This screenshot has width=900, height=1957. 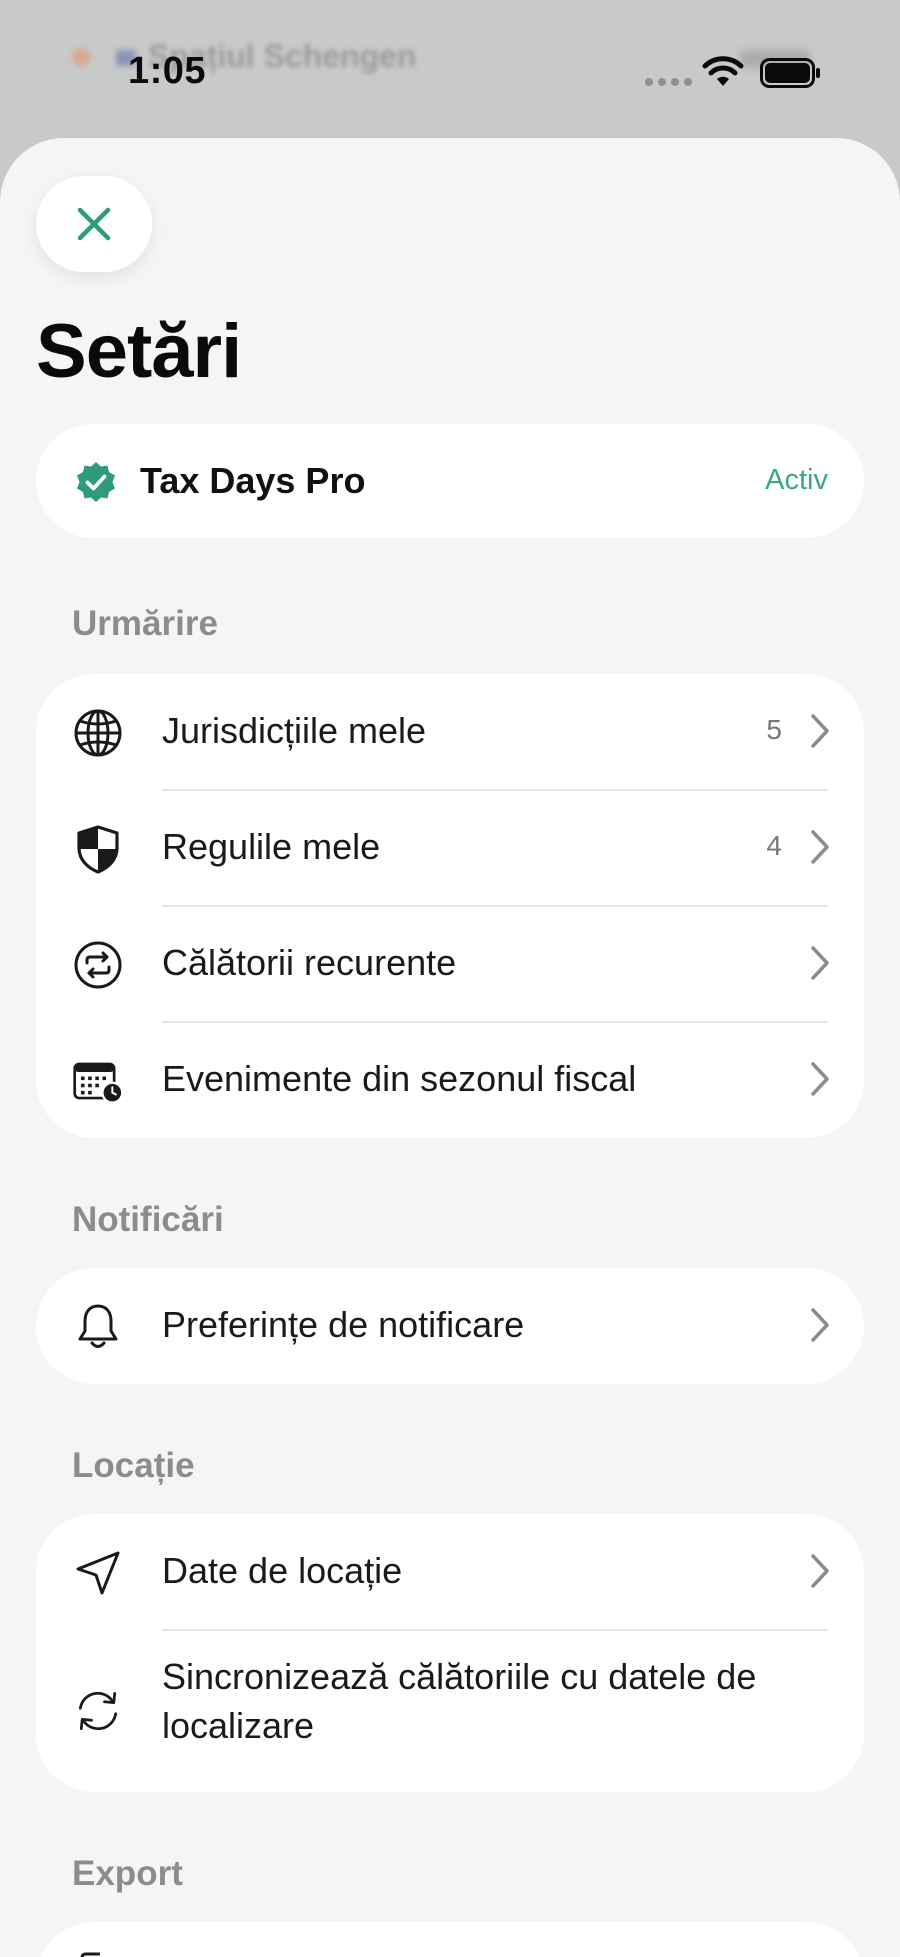 I want to click on row-label: Preferințe de notificare, so click(x=343, y=1324).